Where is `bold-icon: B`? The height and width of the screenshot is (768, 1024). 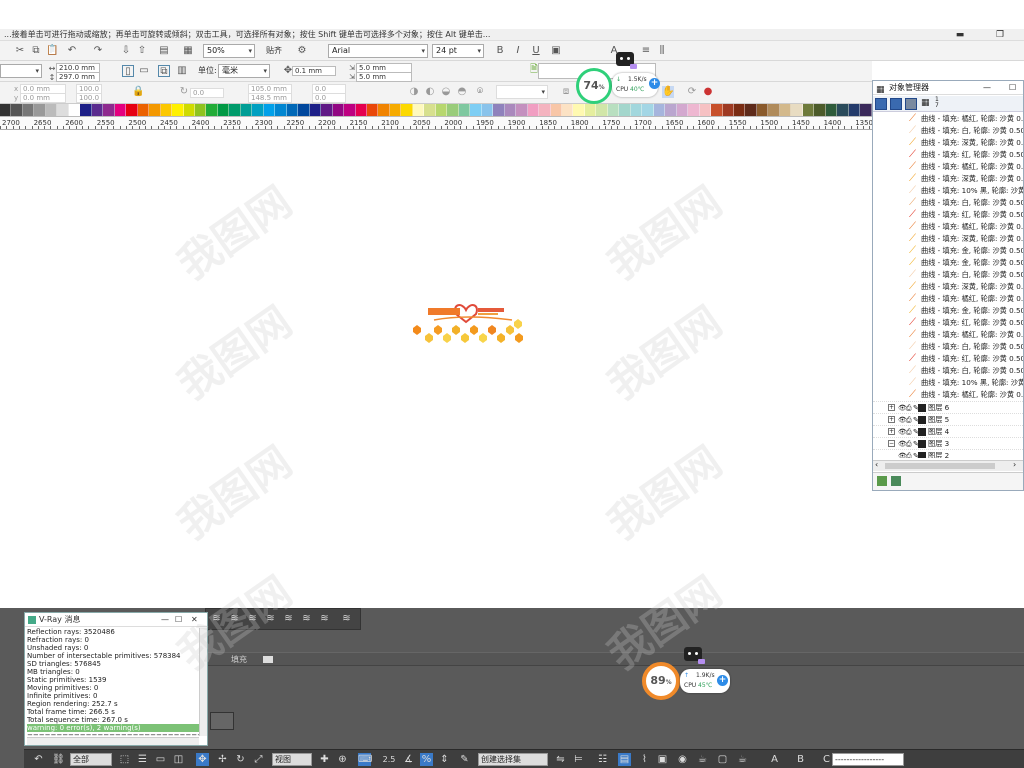
bold-icon: B is located at coordinates (500, 51).